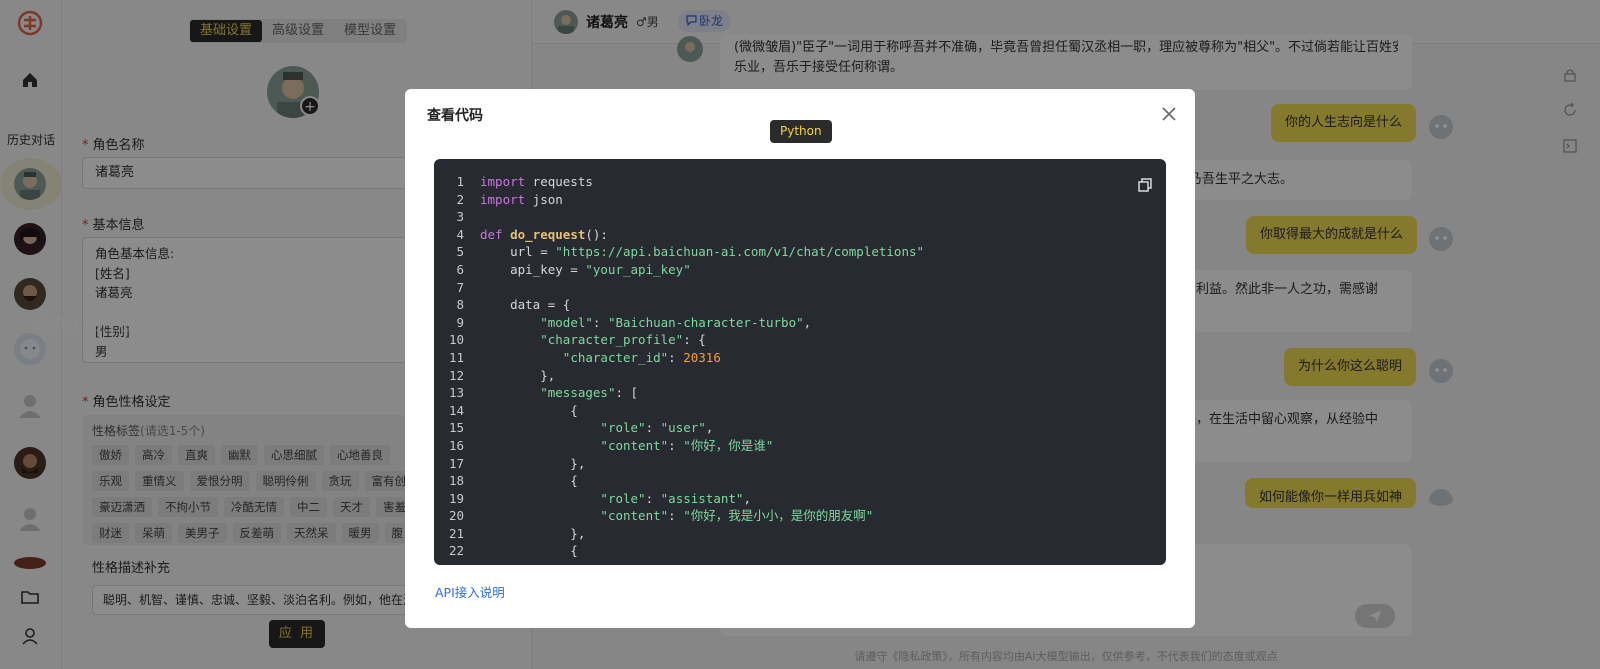 Image resolution: width=1600 pixels, height=669 pixels. Describe the element at coordinates (456, 481) in the screenshot. I see `line-number: 18` at that location.